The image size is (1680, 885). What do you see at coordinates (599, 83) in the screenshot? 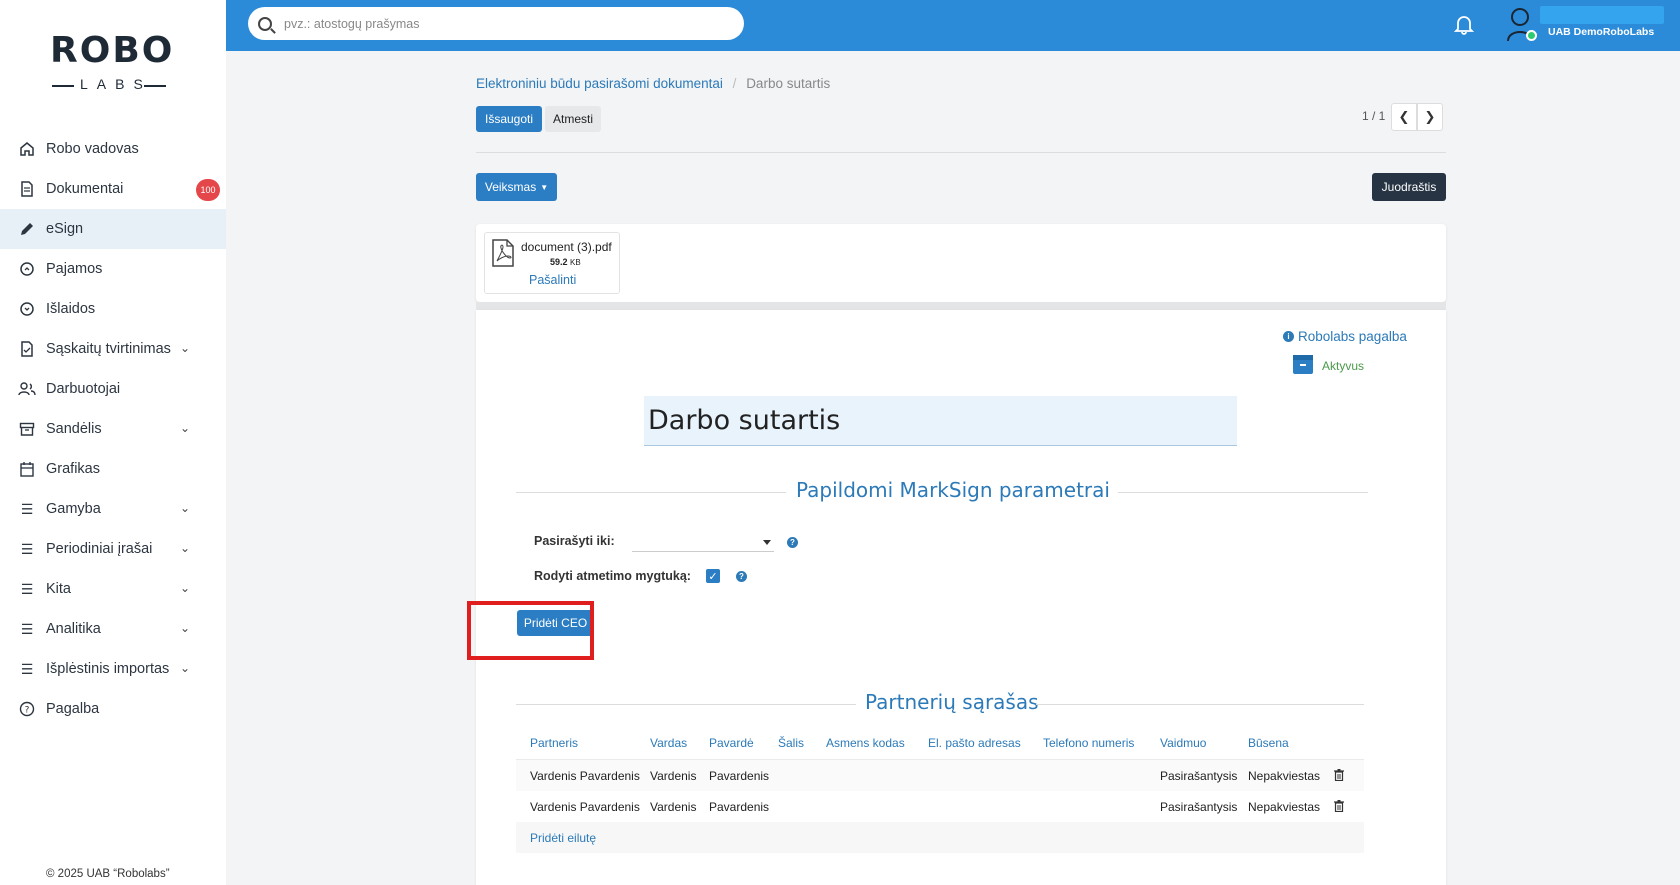
I see `breadcrumb-parent-link: Elektroniniu būdu pasirašomi dokumentai` at bounding box center [599, 83].